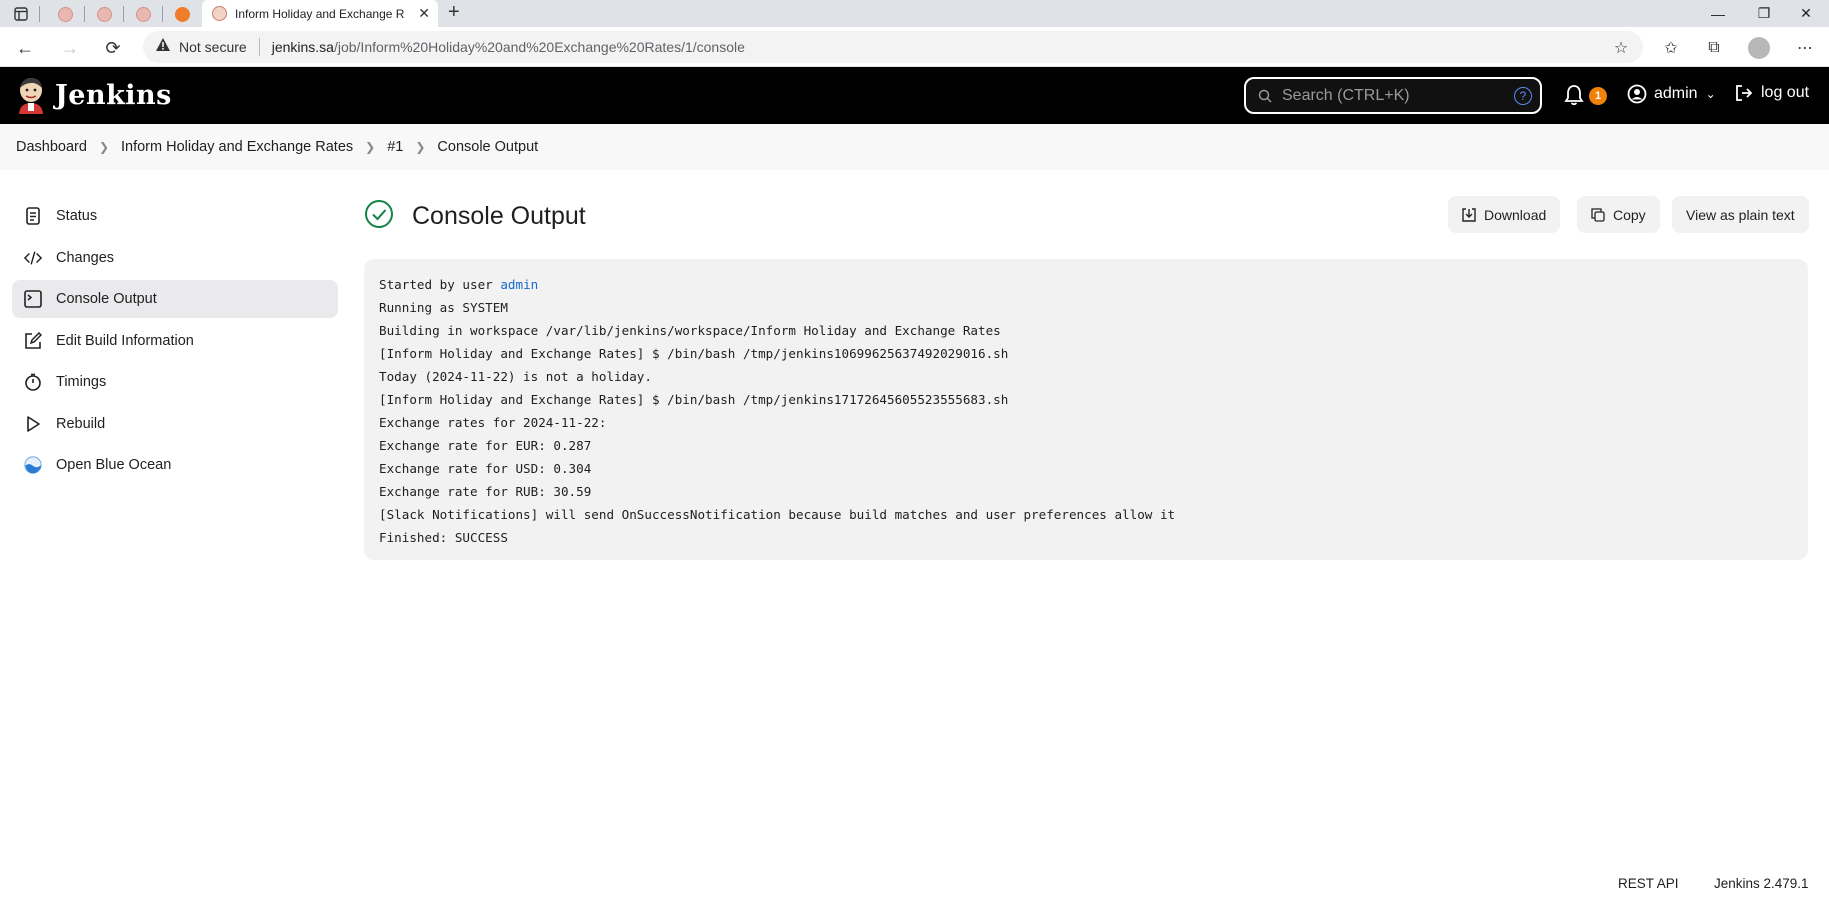  I want to click on sidebar-item-status: Status, so click(175, 216).